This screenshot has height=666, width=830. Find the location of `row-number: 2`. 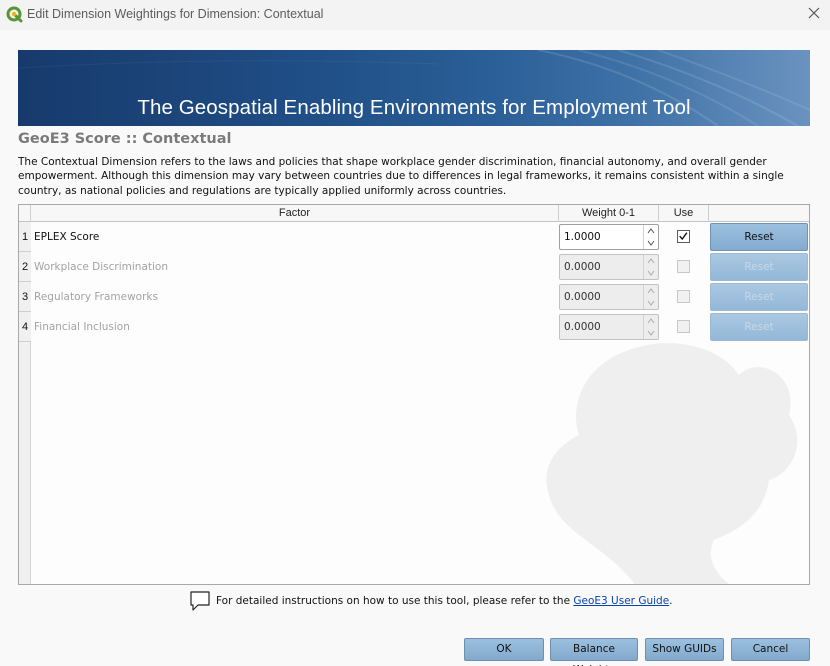

row-number: 2 is located at coordinates (25, 267).